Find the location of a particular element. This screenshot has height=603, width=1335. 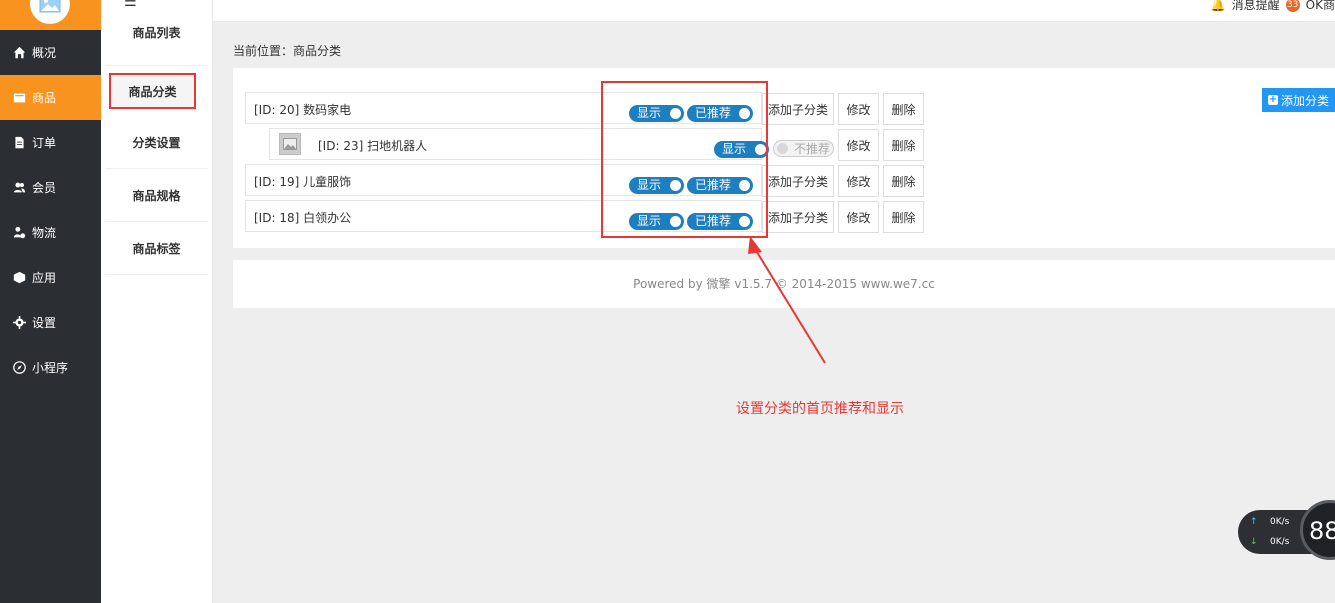

nav-item-orders: 订单 is located at coordinates (50, 142).